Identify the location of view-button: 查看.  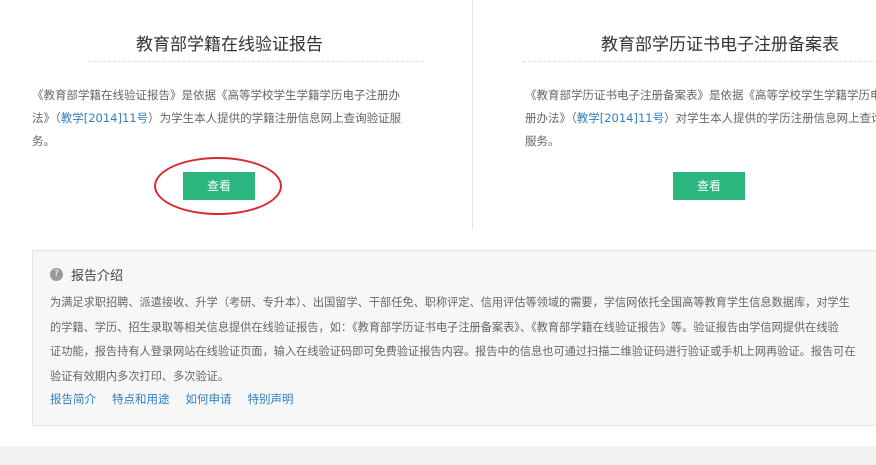
(709, 186).